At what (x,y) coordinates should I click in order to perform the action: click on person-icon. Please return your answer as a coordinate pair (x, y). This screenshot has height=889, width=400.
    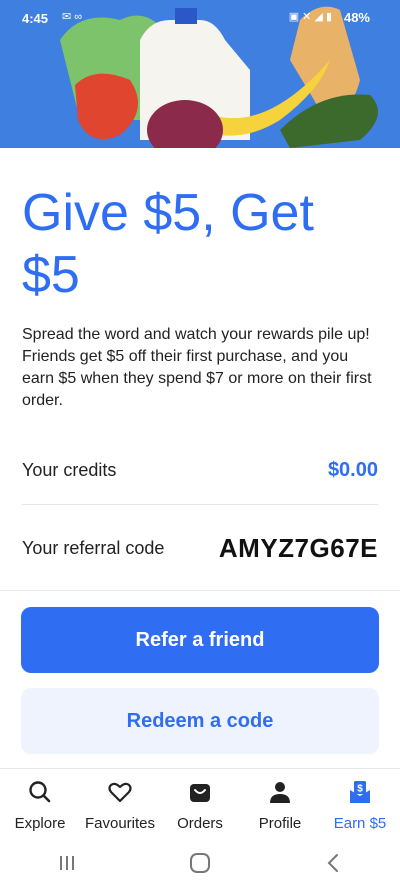
    Looking at the image, I should click on (280, 792).